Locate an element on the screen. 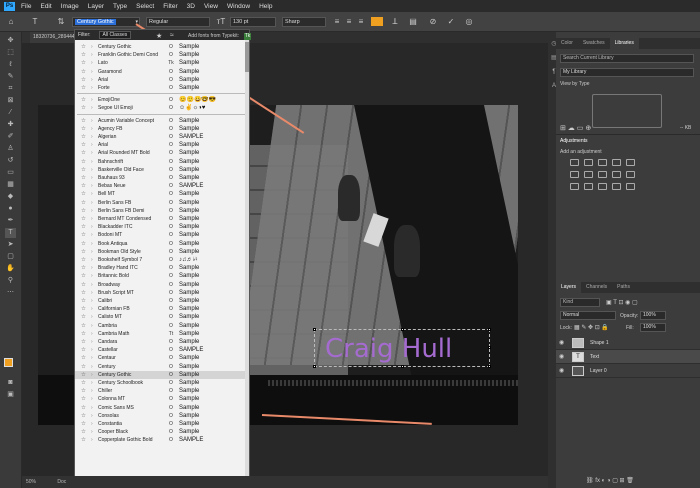  font-row: ☆ › Cambria O Sample is located at coordinates (162, 326).